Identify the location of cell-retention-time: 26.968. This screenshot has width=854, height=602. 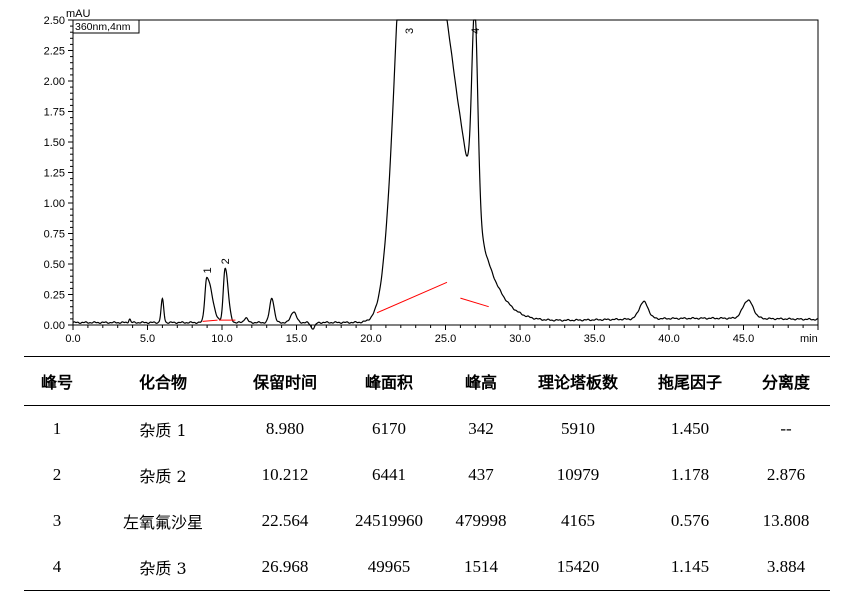
(285, 567).